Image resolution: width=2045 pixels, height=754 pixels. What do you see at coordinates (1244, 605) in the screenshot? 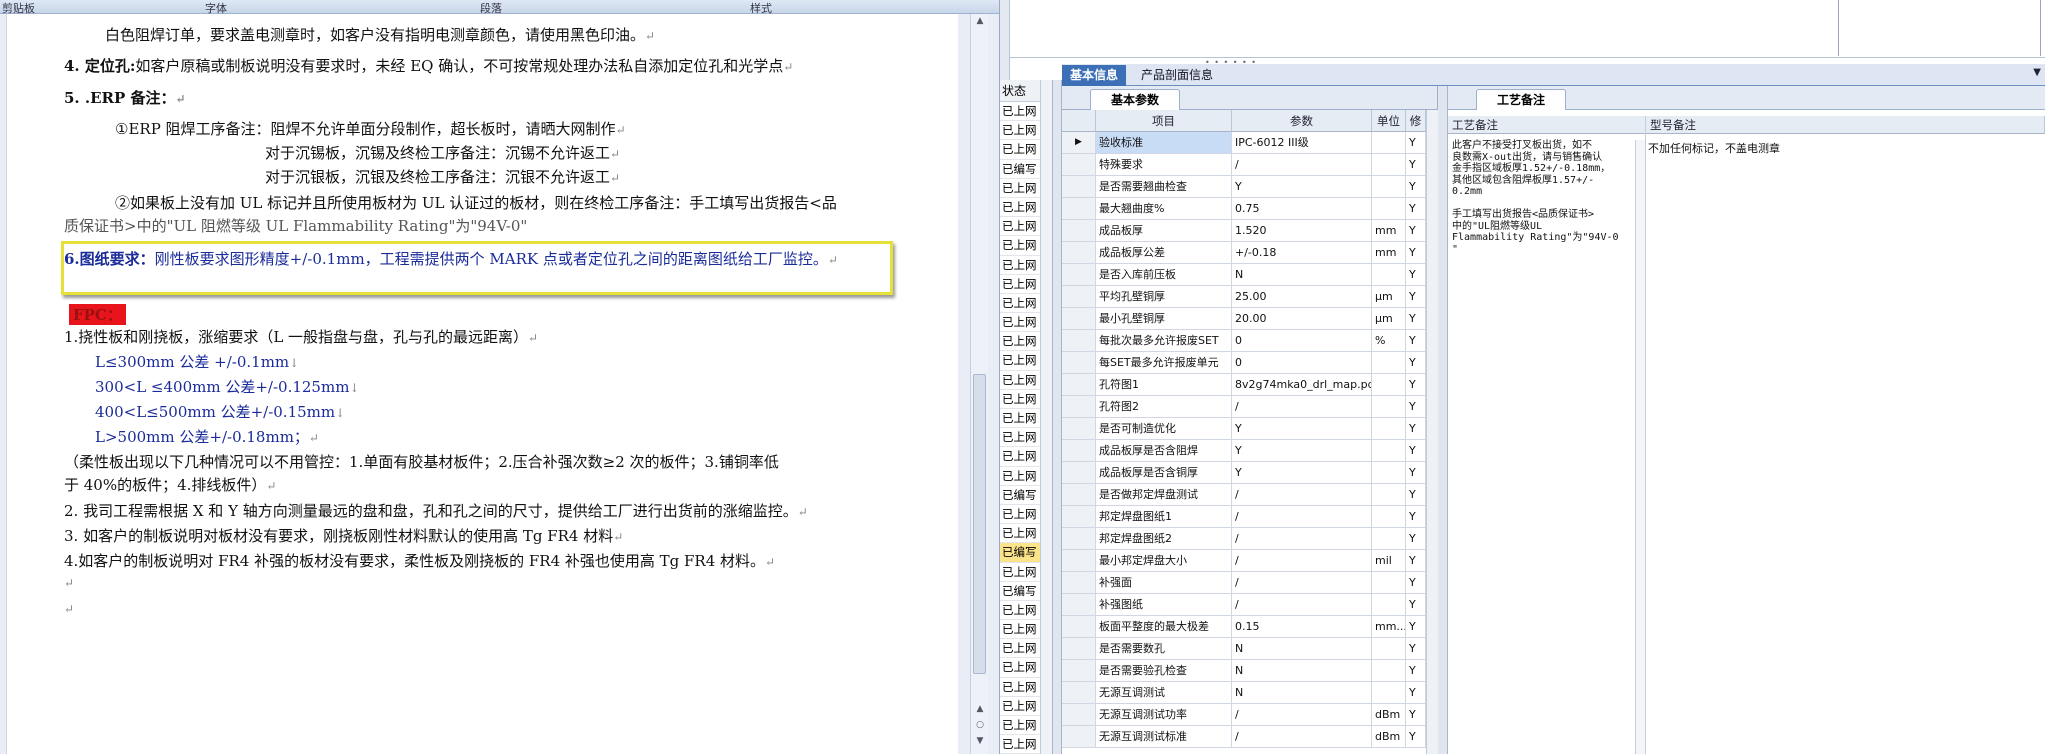
I see `param-row: 补强图纸 / Y` at bounding box center [1244, 605].